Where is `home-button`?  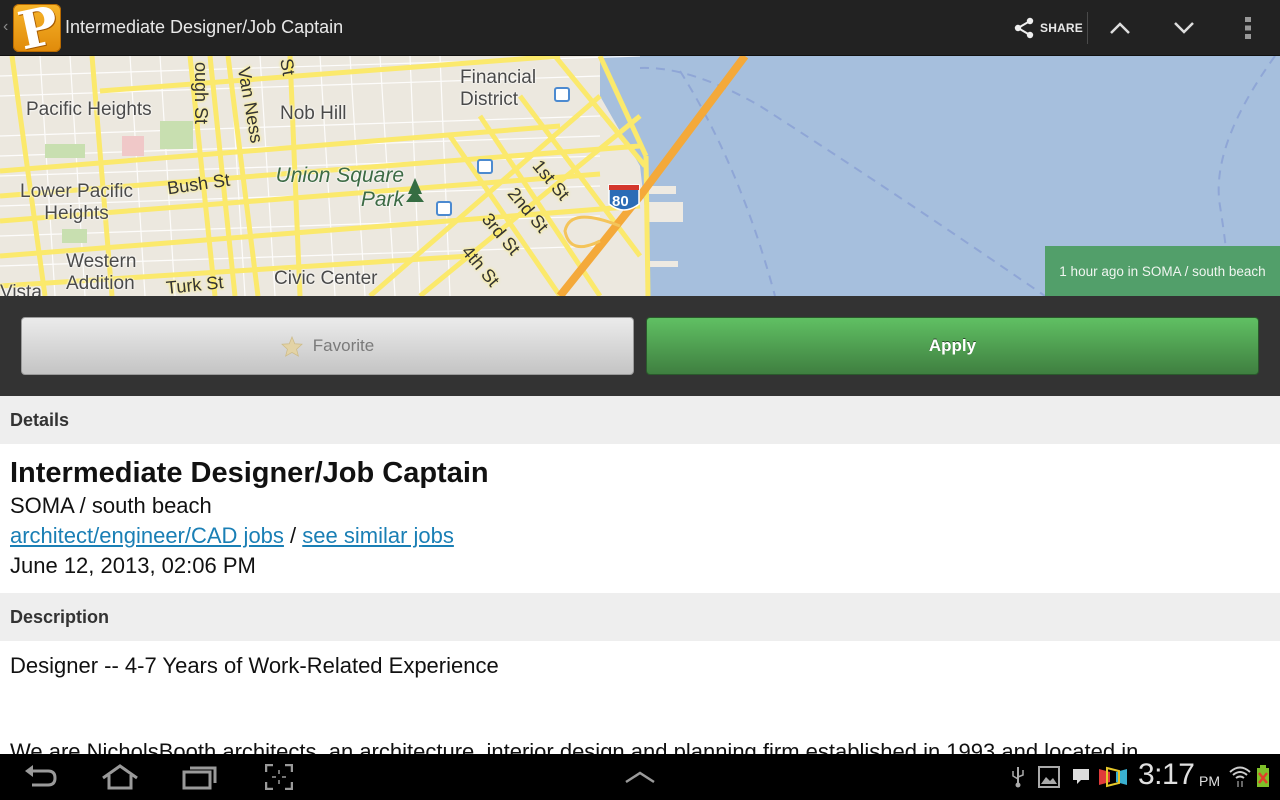
home-button is located at coordinates (120, 777).